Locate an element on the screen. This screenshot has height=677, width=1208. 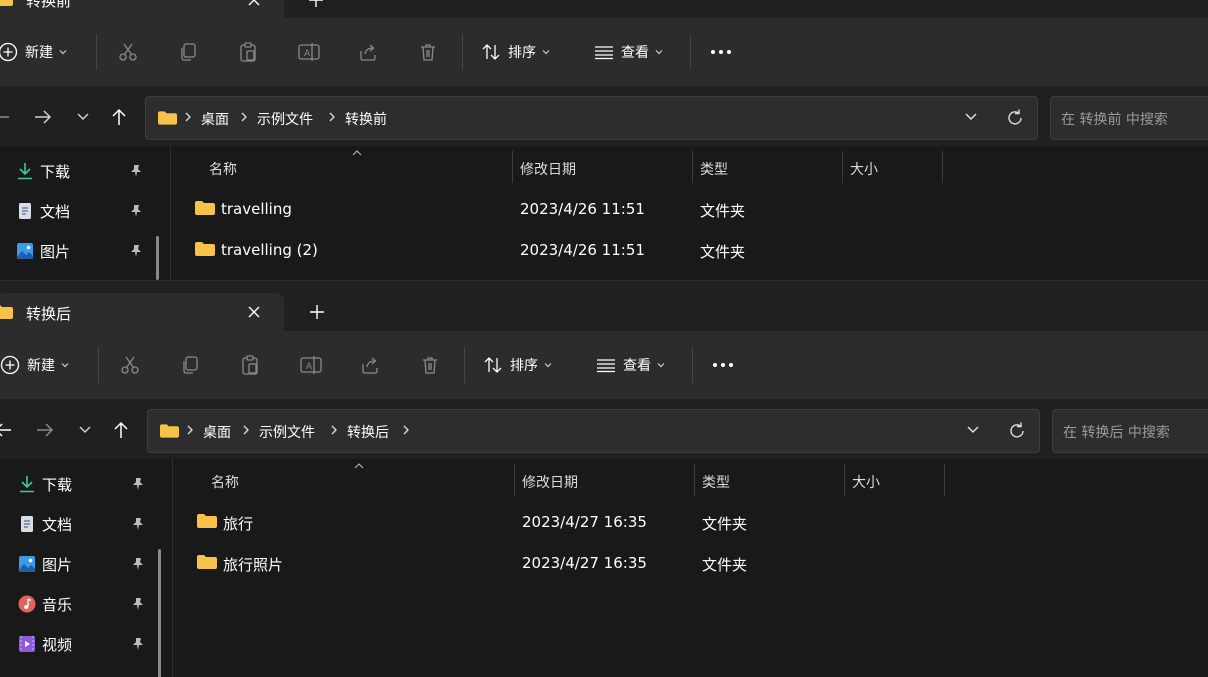
table-row: 旅行 2023/4/27 16:35 文件夹 is located at coordinates (690, 522).